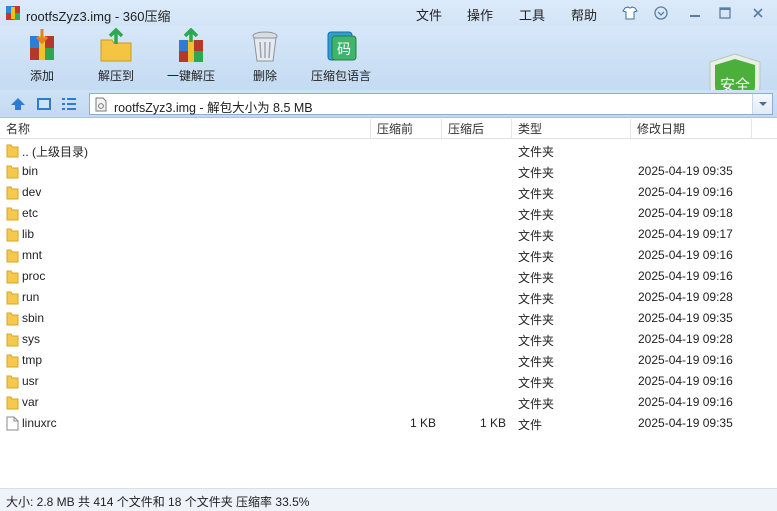  I want to click on table-row: run 文件夹 2025-04-19 09:28, so click(388, 297).